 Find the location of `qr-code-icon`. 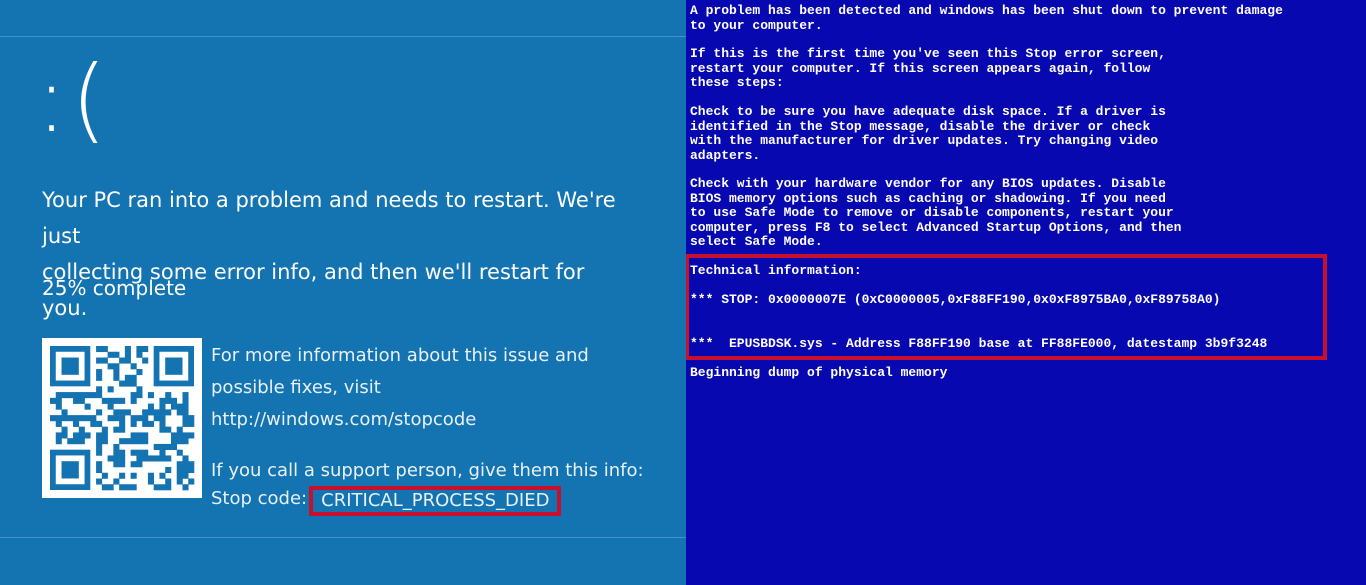

qr-code-icon is located at coordinates (122, 418).